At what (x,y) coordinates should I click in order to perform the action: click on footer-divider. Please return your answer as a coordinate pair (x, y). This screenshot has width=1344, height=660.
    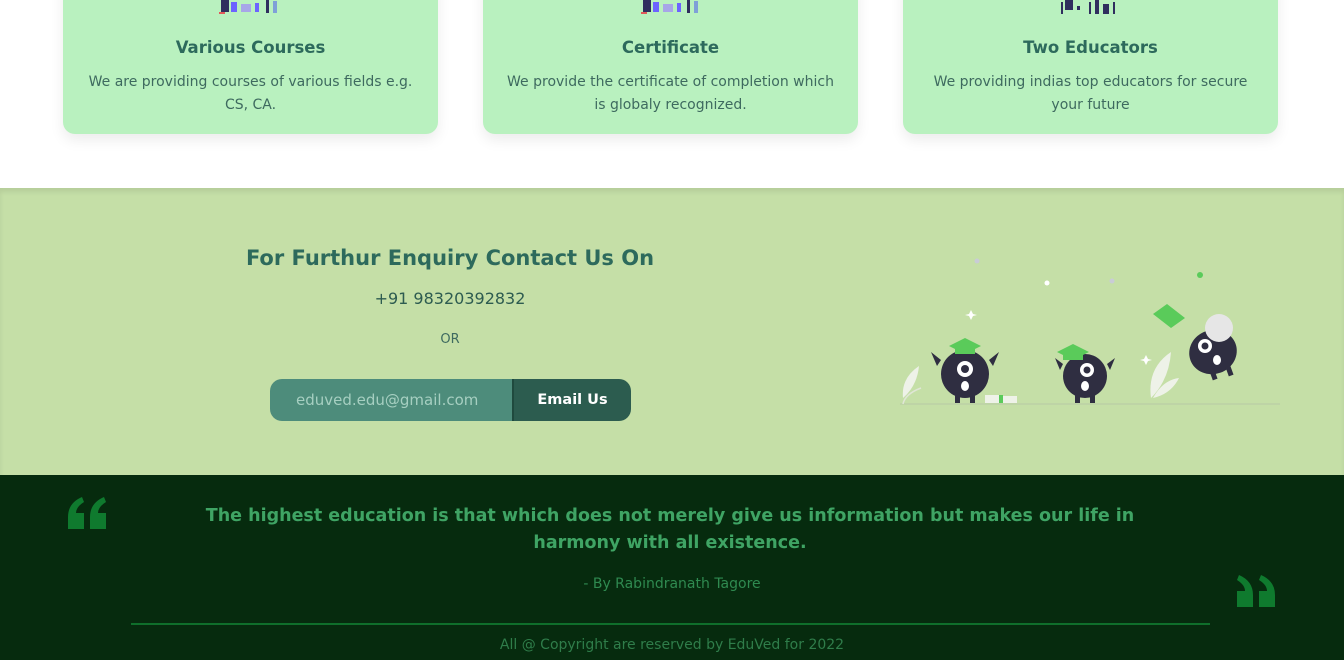
    Looking at the image, I should click on (670, 624).